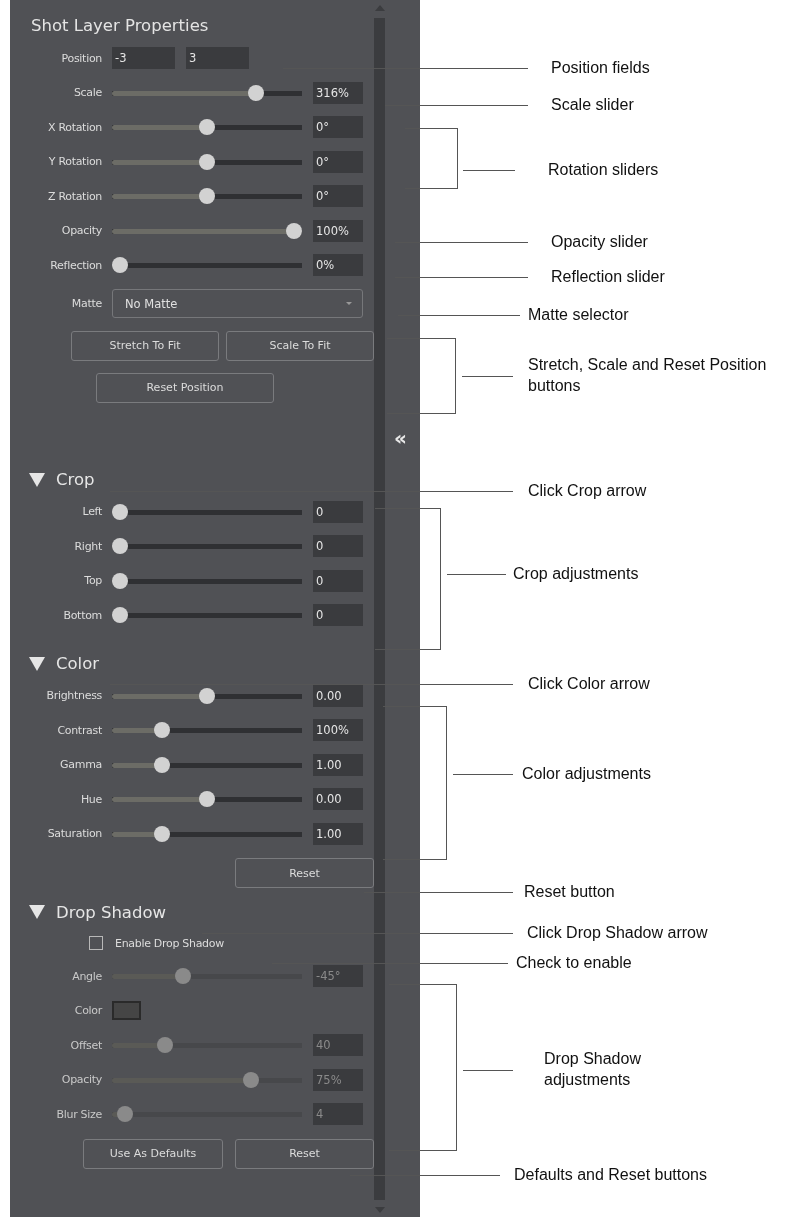 The width and height of the screenshot is (786, 1217). I want to click on checkbox, so click(96, 943).